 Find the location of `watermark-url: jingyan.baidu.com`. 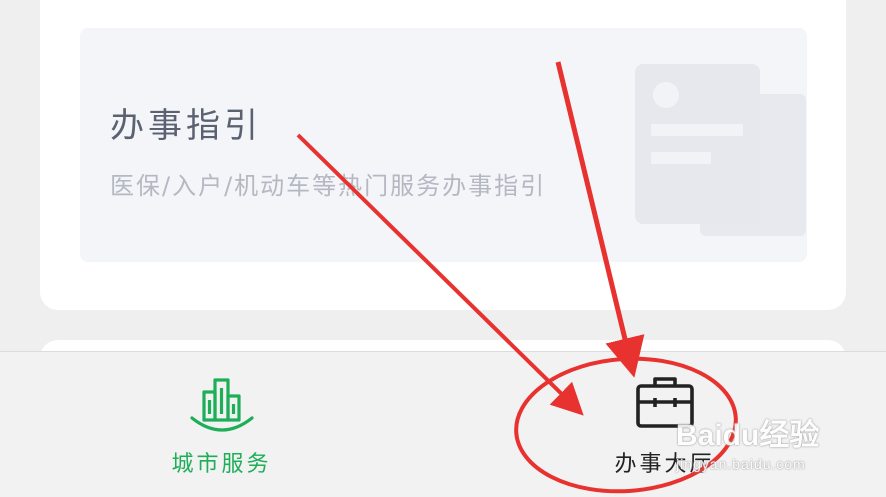

watermark-url: jingyan.baidu.com is located at coordinates (741, 464).